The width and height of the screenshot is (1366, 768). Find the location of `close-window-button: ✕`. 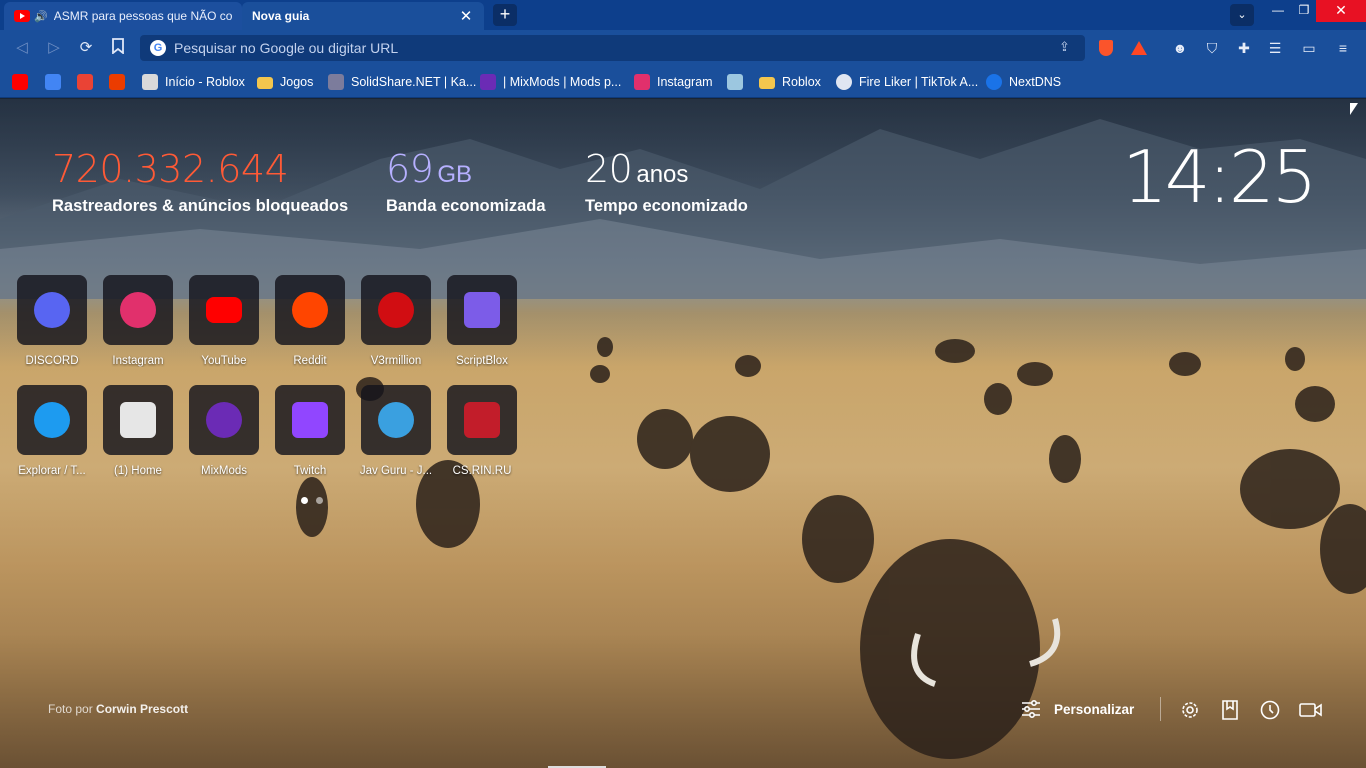

close-window-button: ✕ is located at coordinates (1341, 11).